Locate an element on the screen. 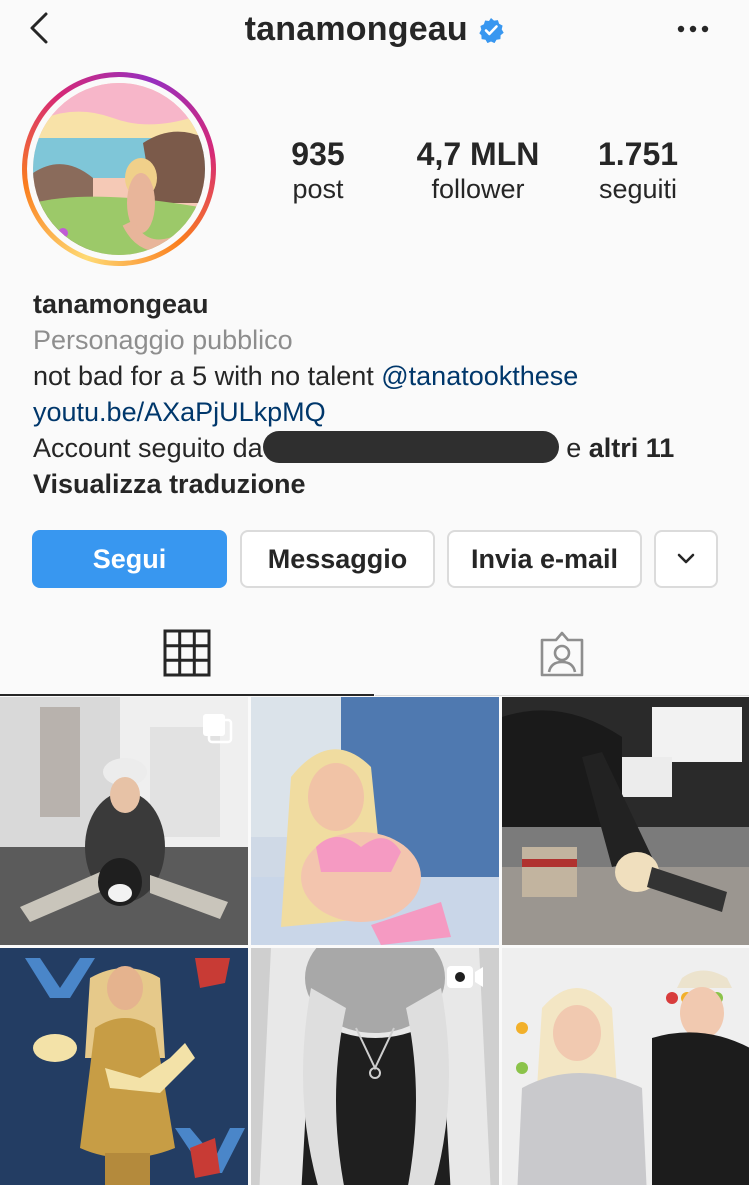 This screenshot has width=749, height=1185. stat-following-value: 1.751 is located at coordinates (638, 154).